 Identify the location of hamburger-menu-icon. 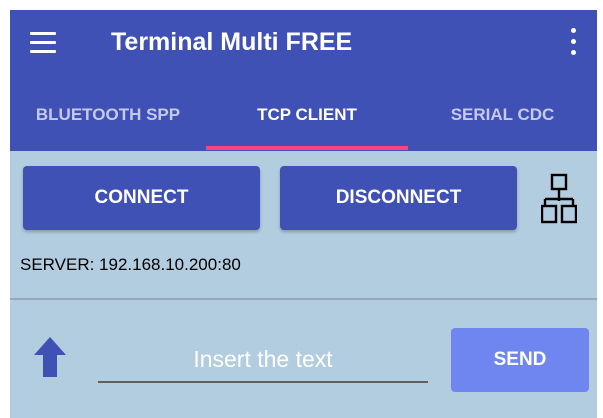
(43, 42).